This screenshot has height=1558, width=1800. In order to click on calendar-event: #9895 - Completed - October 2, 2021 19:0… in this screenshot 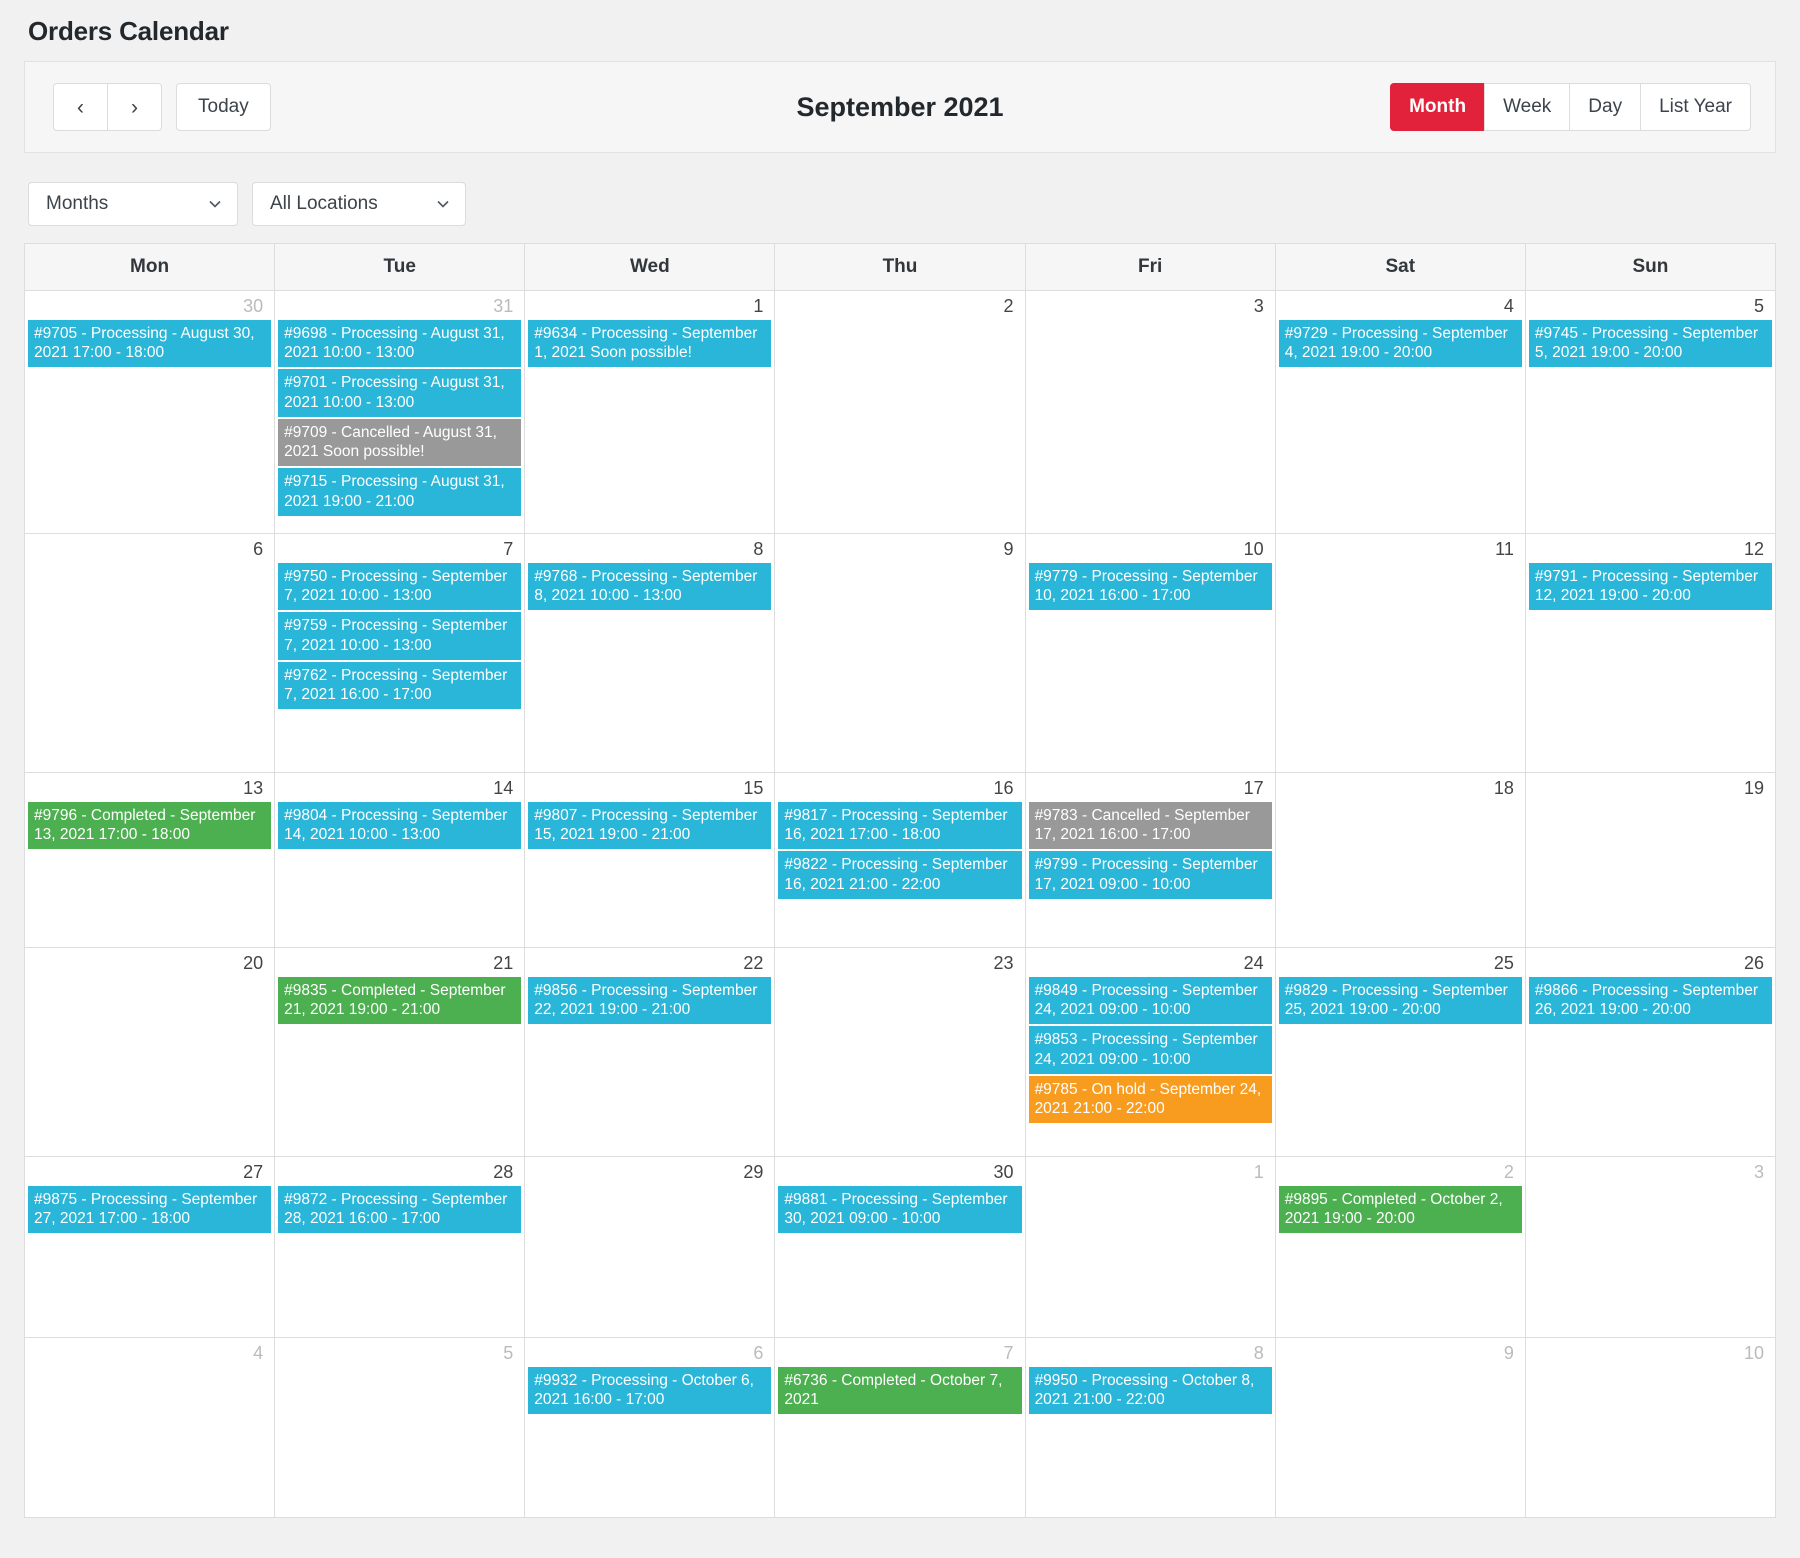, I will do `click(1400, 1210)`.